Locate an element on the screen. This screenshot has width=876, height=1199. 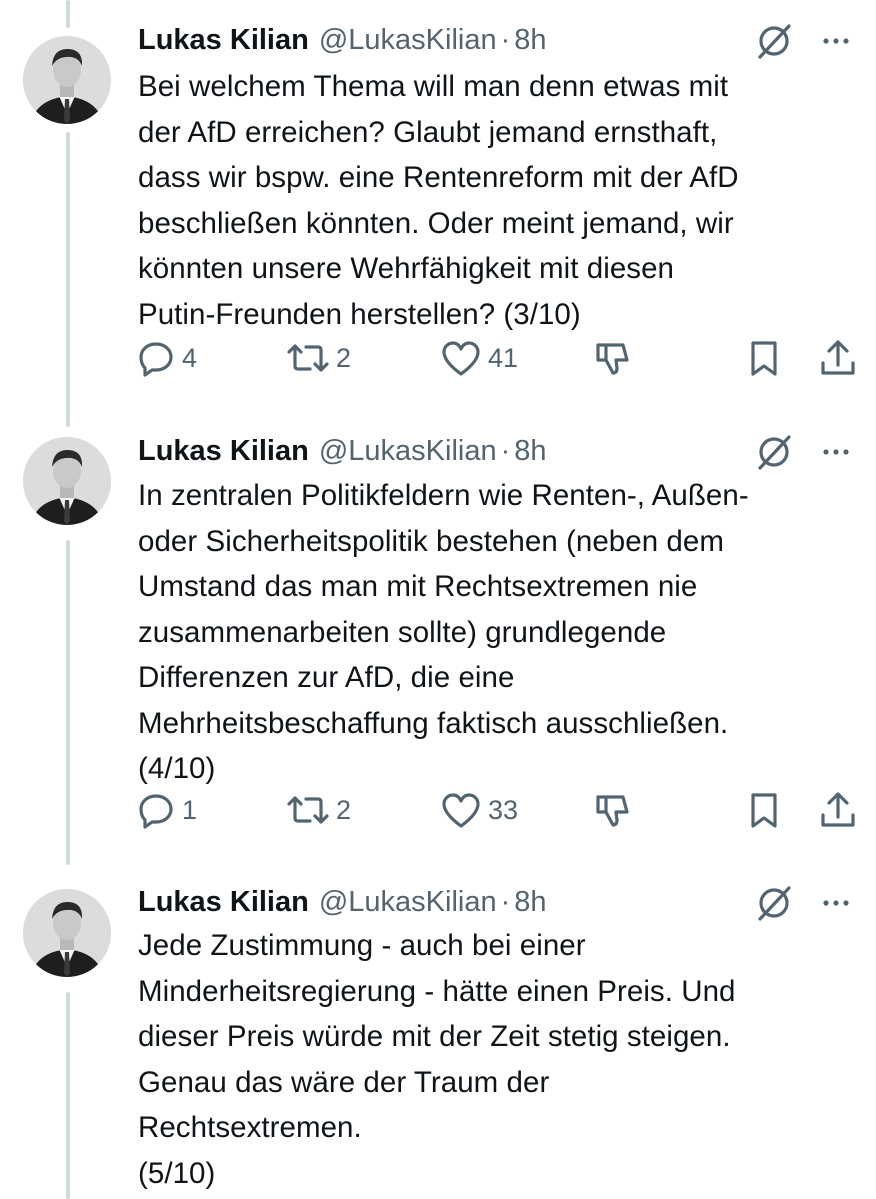
tweet-text-line: Umstand das man mit Rechtsextremen nie is located at coordinates (418, 586).